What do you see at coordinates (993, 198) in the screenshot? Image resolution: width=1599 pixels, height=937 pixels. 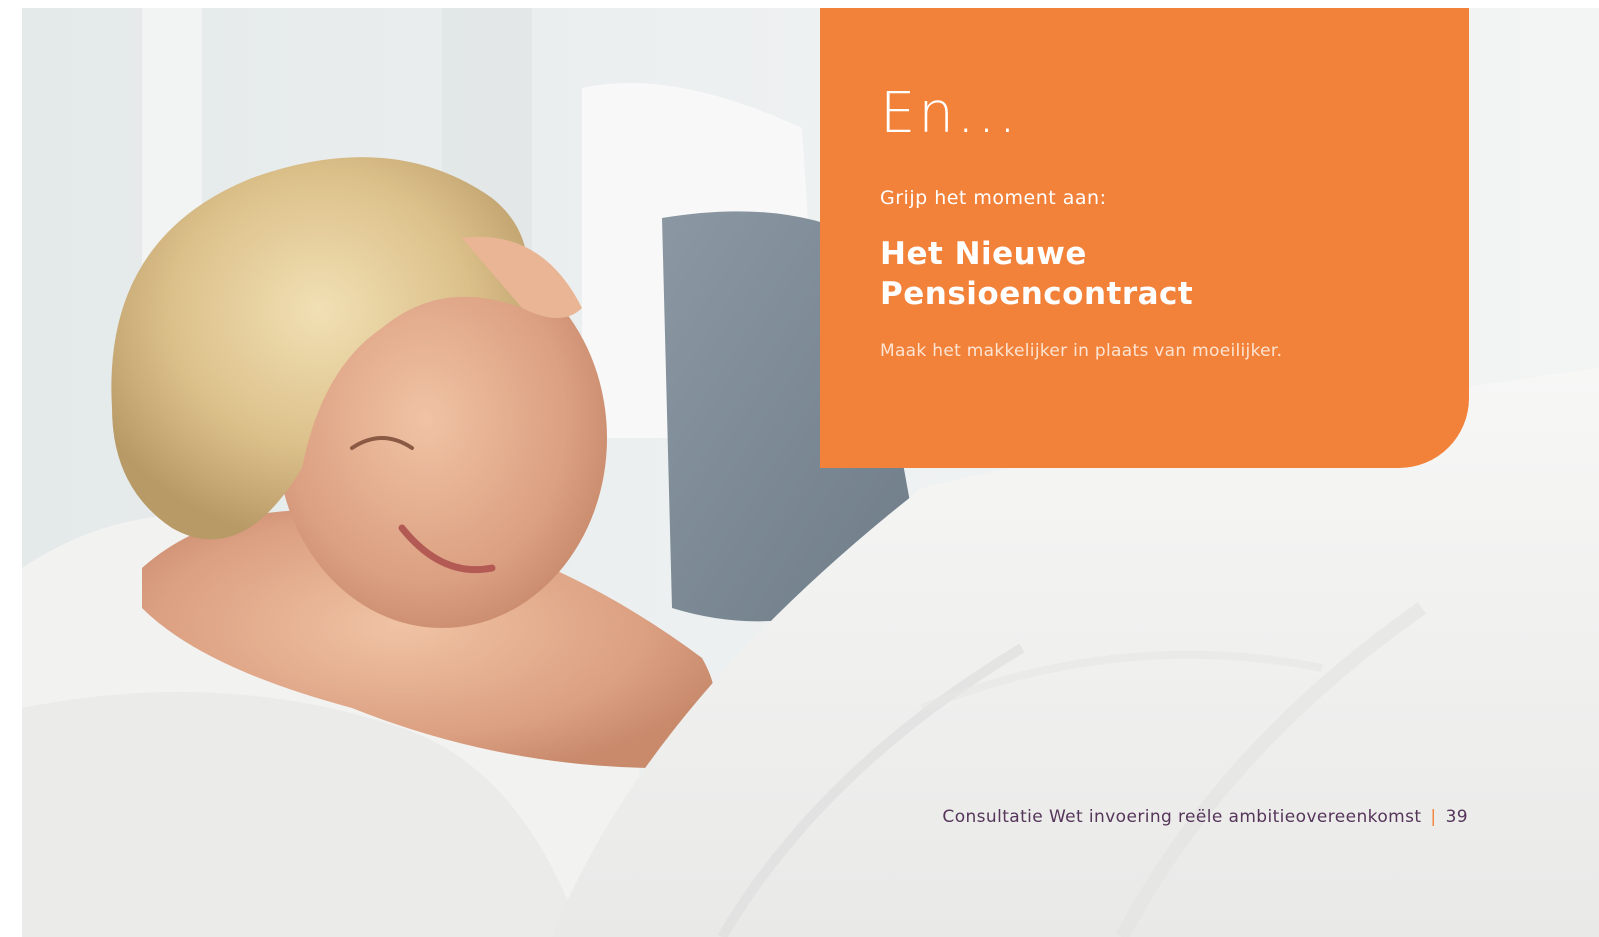 I see `callout-kicker: Grijp het moment aan:` at bounding box center [993, 198].